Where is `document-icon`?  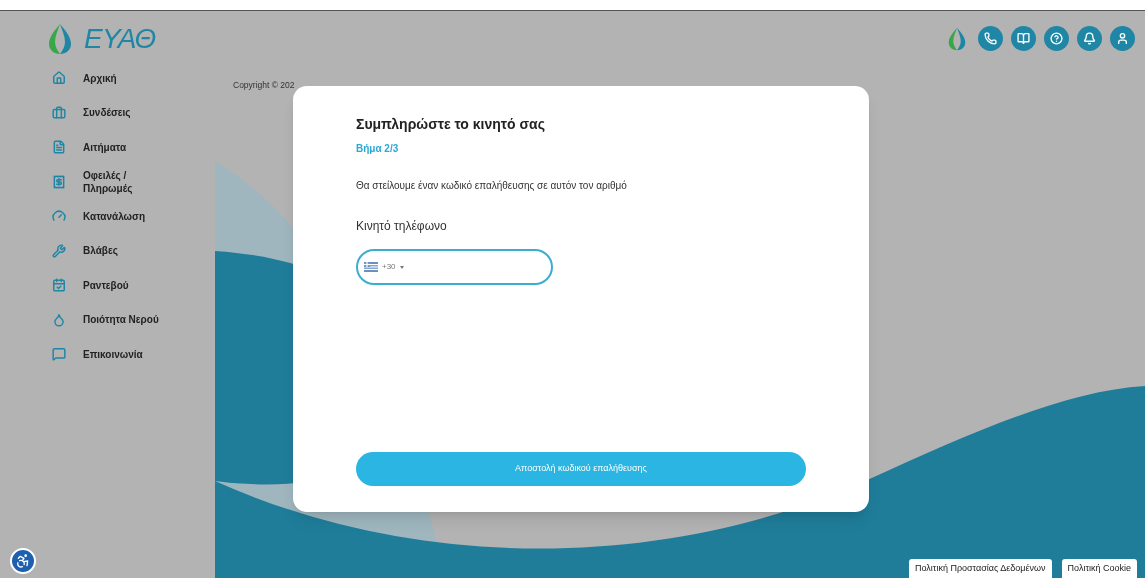 document-icon is located at coordinates (59, 147).